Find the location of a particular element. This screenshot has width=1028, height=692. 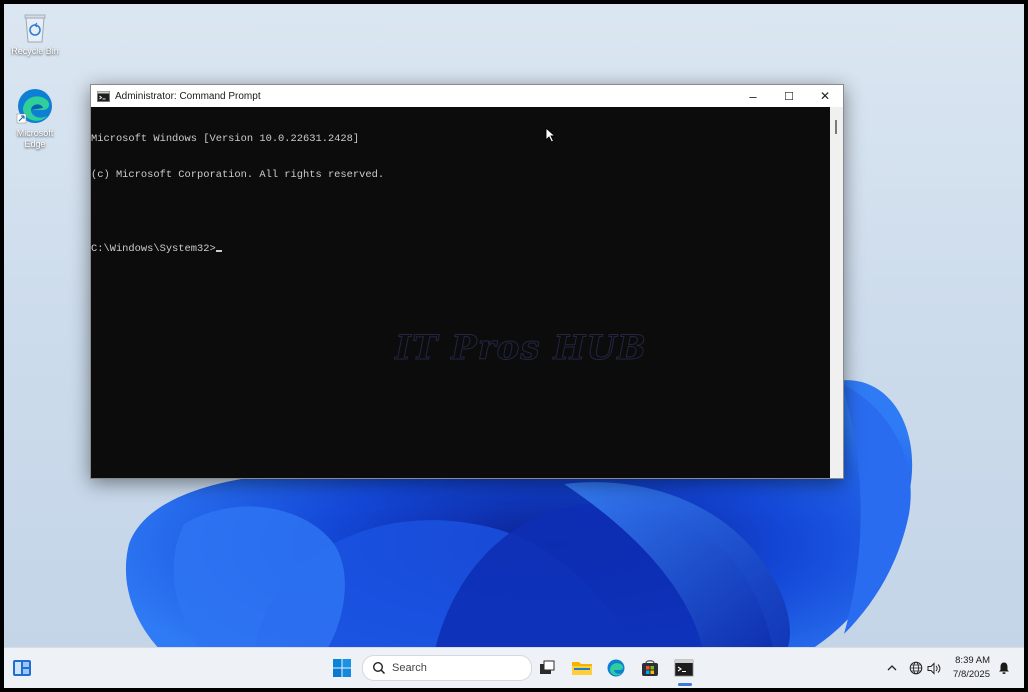

globe-icon is located at coordinates (916, 668).